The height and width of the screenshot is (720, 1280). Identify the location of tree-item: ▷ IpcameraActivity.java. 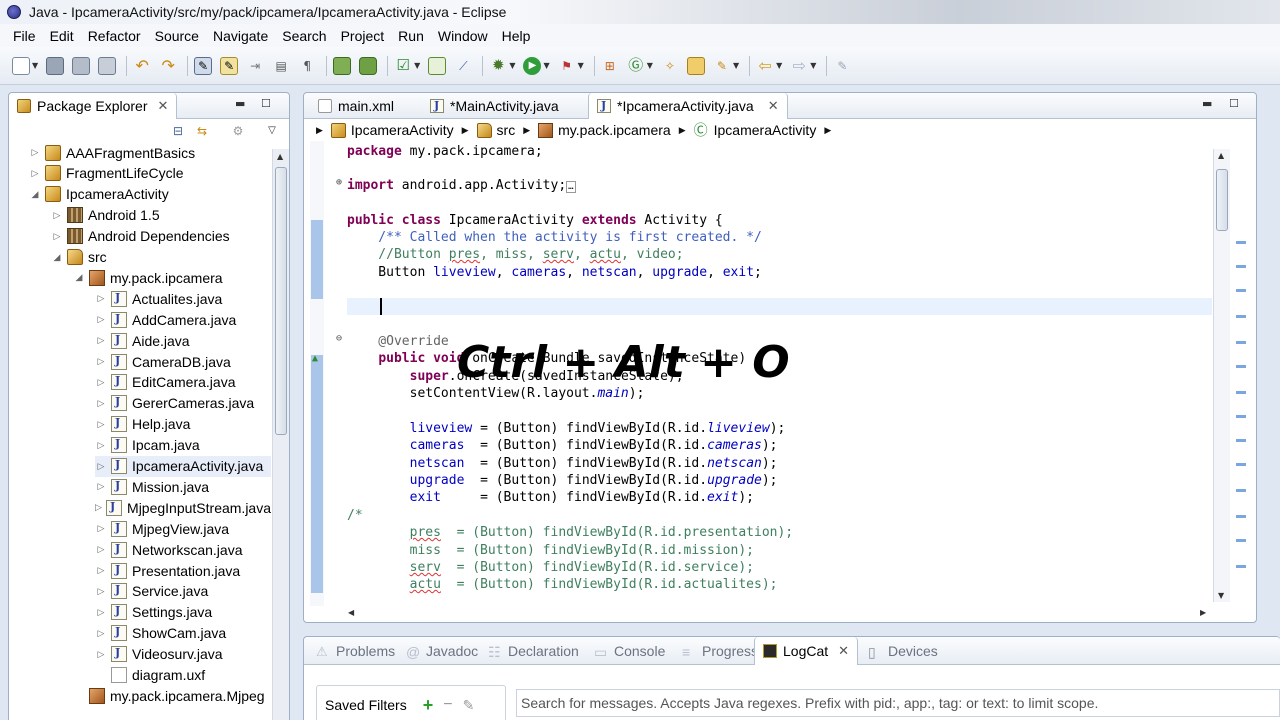
(183, 466).